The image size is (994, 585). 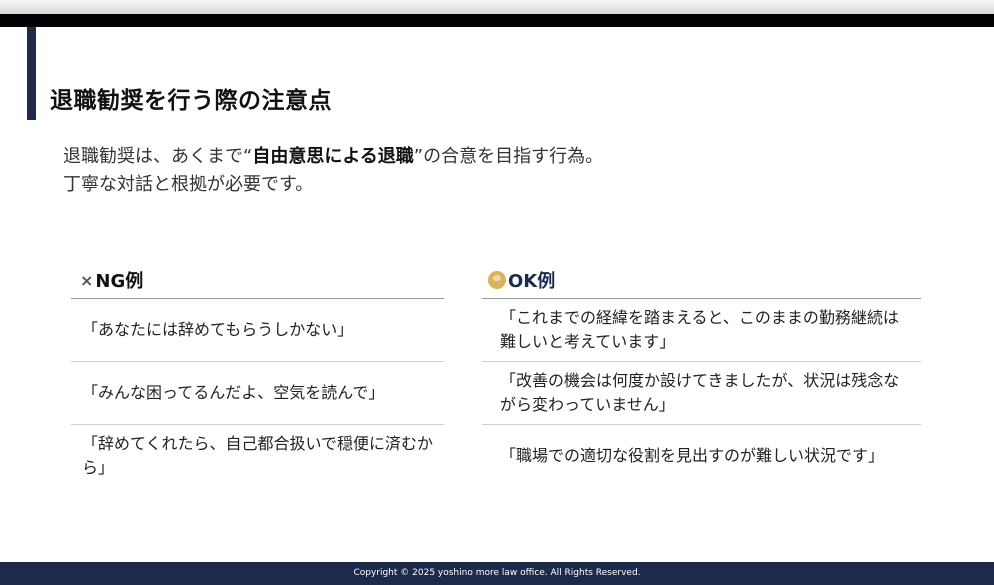 I want to click on intro-line-2: 丁寧な対話と根拠が必要です。, so click(x=188, y=184).